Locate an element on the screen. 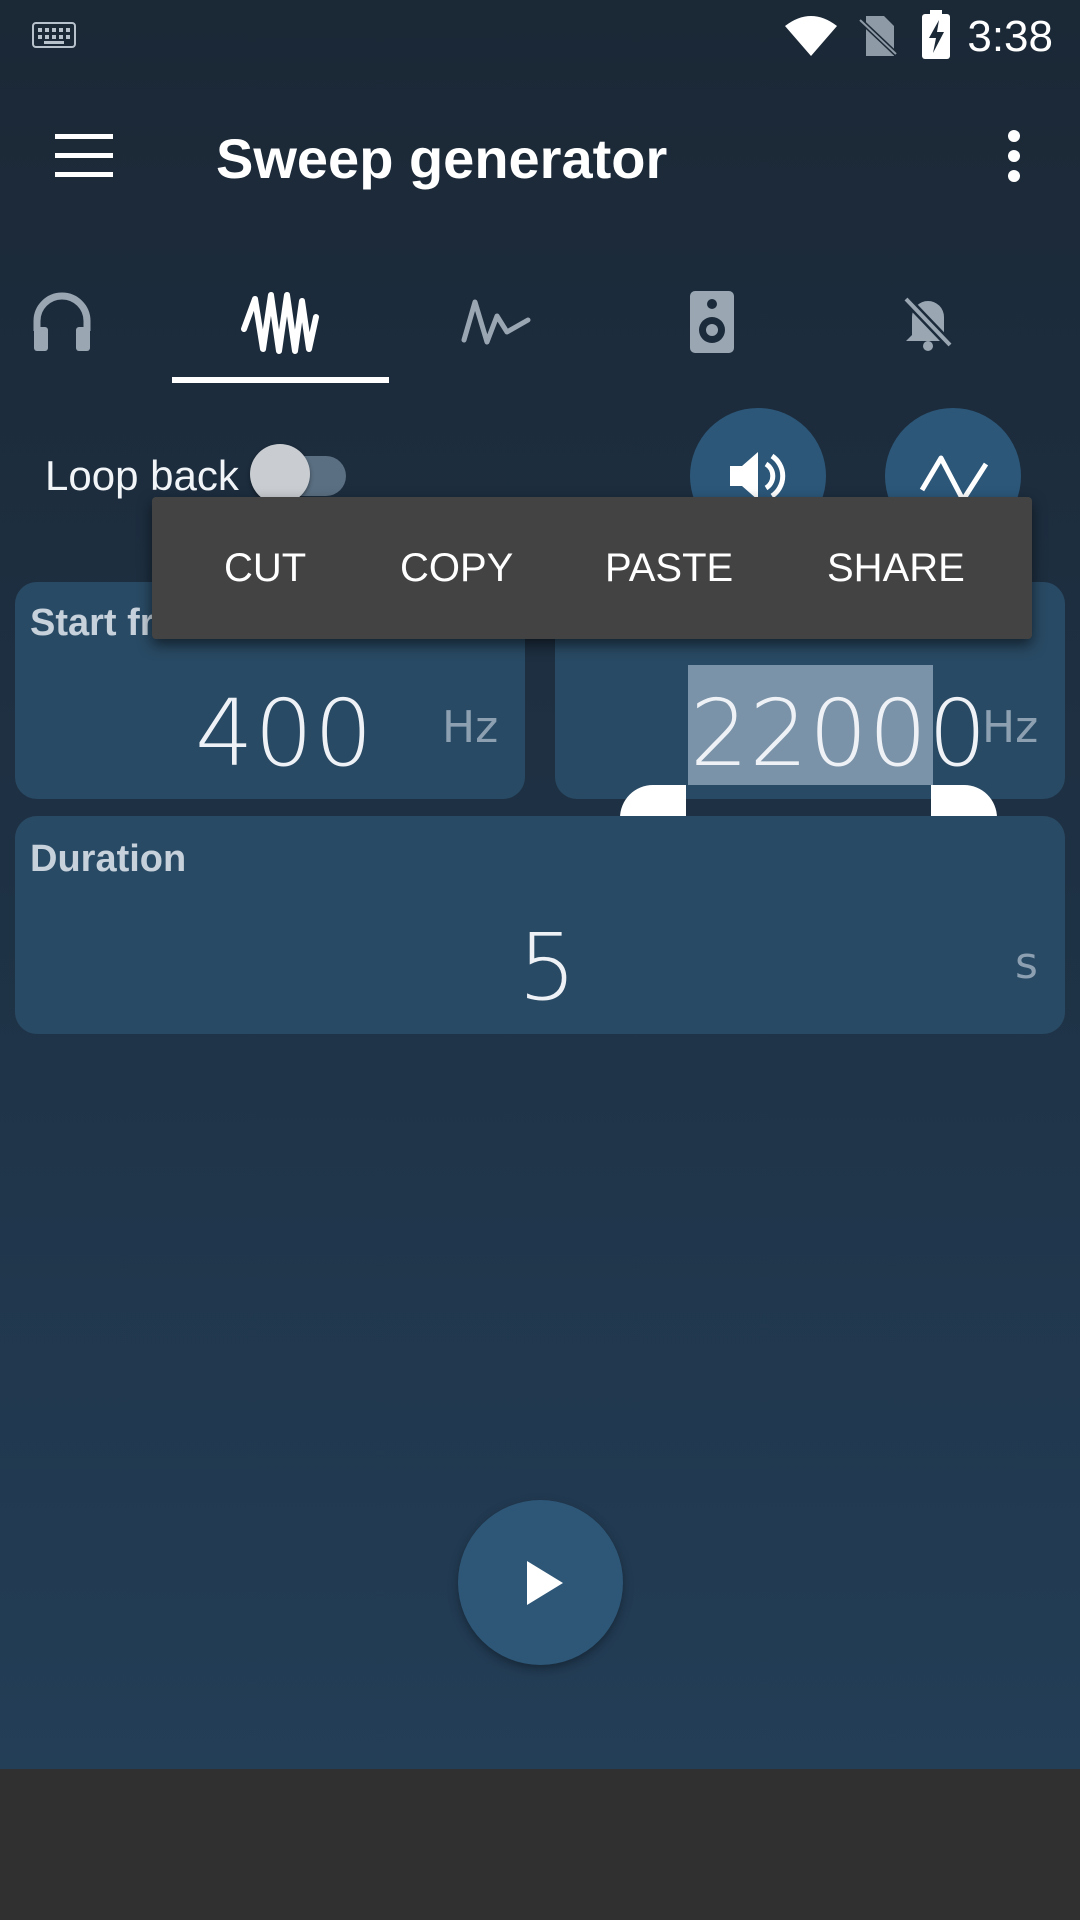  no-sim-icon is located at coordinates (878, 38).